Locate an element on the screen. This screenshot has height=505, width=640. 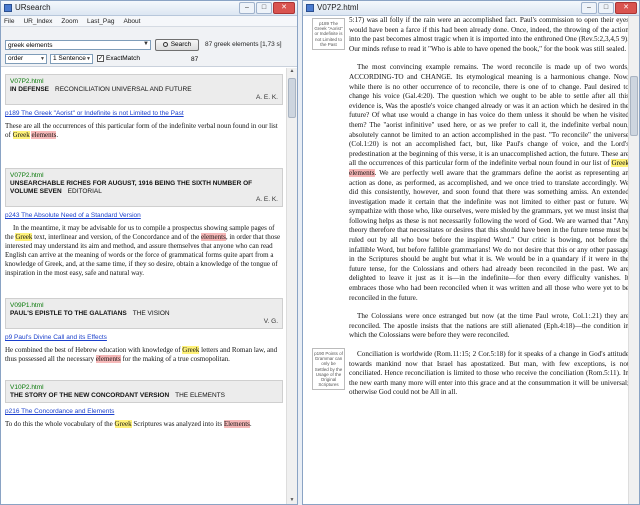
menu-bar: File UR_Index Zoom Last_Pag About is located at coordinates (149, 21).